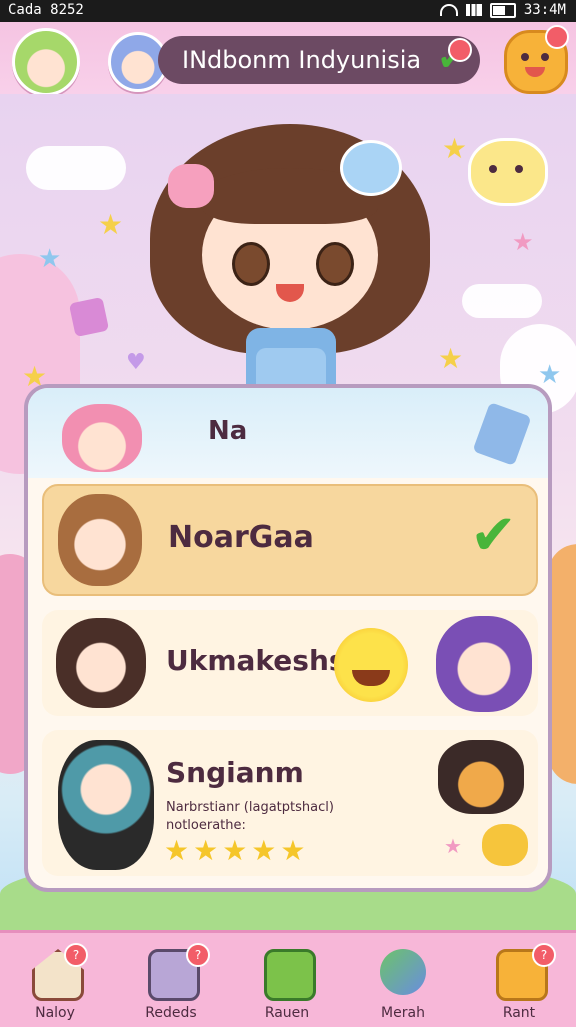 This screenshot has width=576, height=1027. What do you see at coordinates (191, 186) in the screenshot?
I see `pink-bow-icon` at bounding box center [191, 186].